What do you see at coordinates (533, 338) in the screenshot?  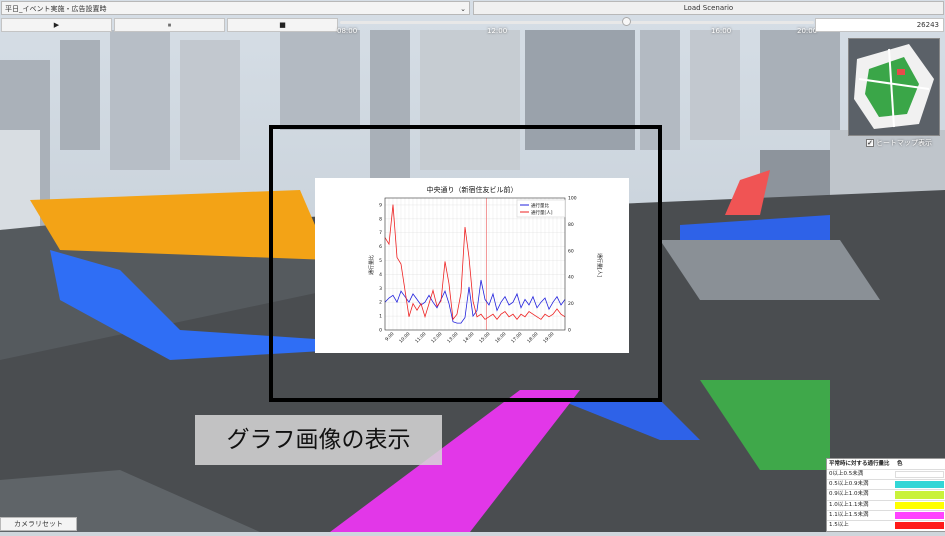 I see `chart-xtick: 18:00` at bounding box center [533, 338].